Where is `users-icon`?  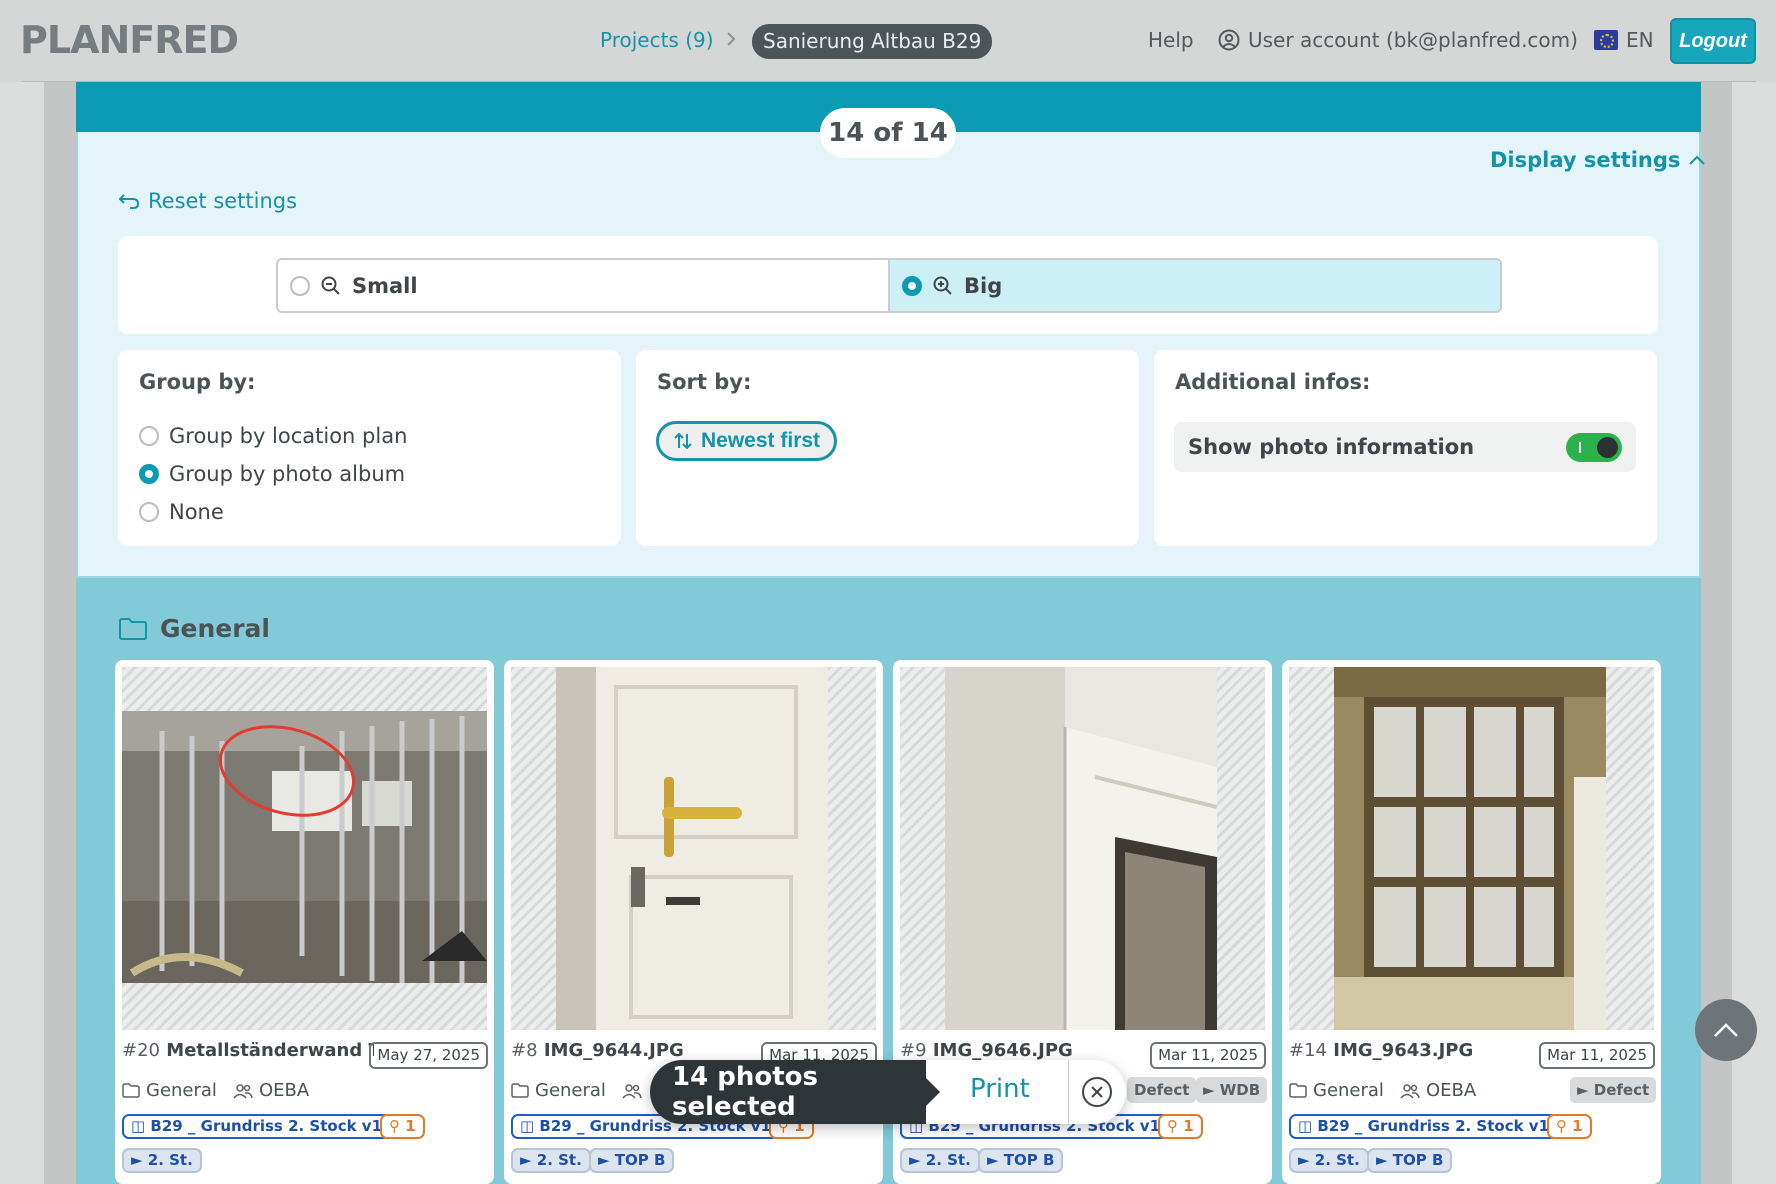
users-icon is located at coordinates (243, 1091).